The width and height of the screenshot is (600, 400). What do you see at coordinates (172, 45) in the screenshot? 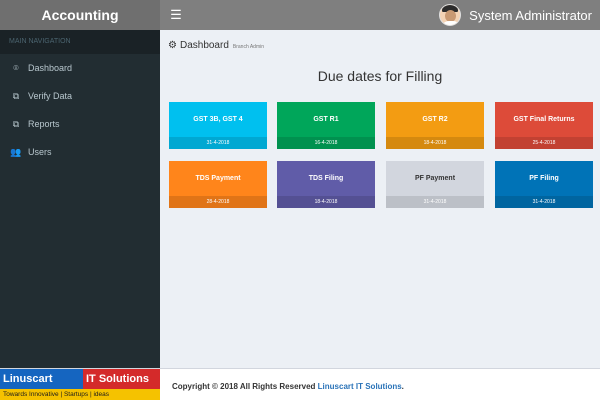
I see `dashboard-gauge-icon: ⚙` at bounding box center [172, 45].